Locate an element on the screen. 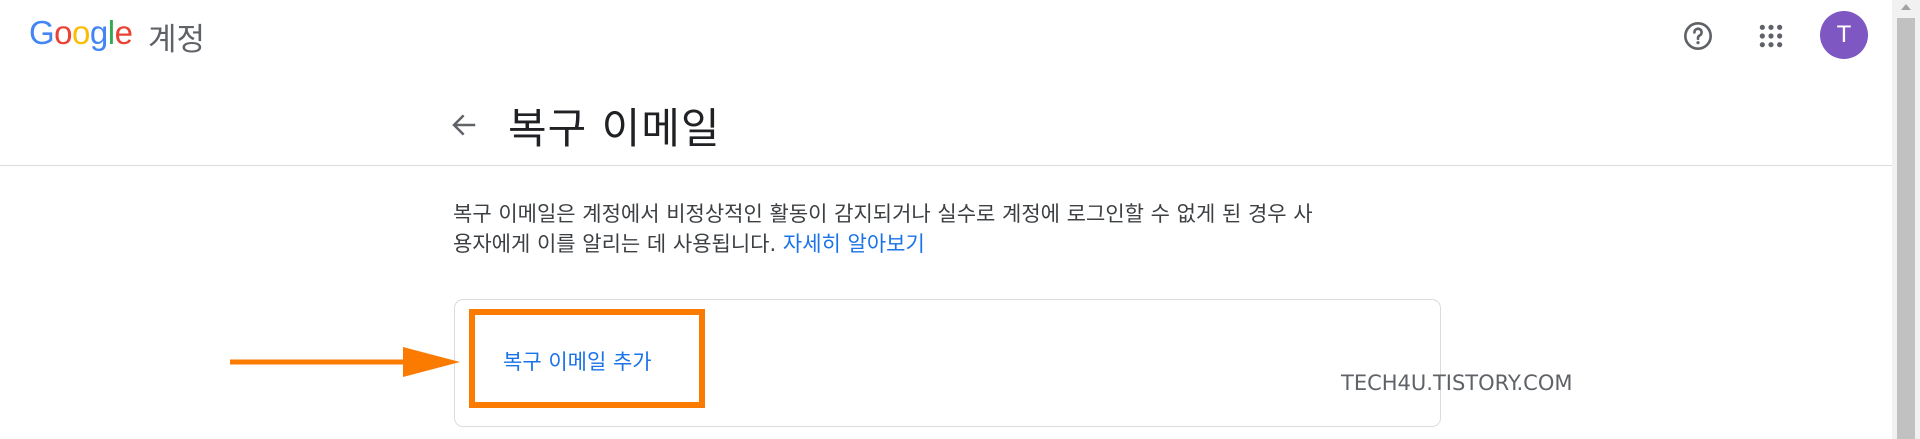 Image resolution: width=1920 pixels, height=439 pixels. help-circle-icon is located at coordinates (1698, 36).